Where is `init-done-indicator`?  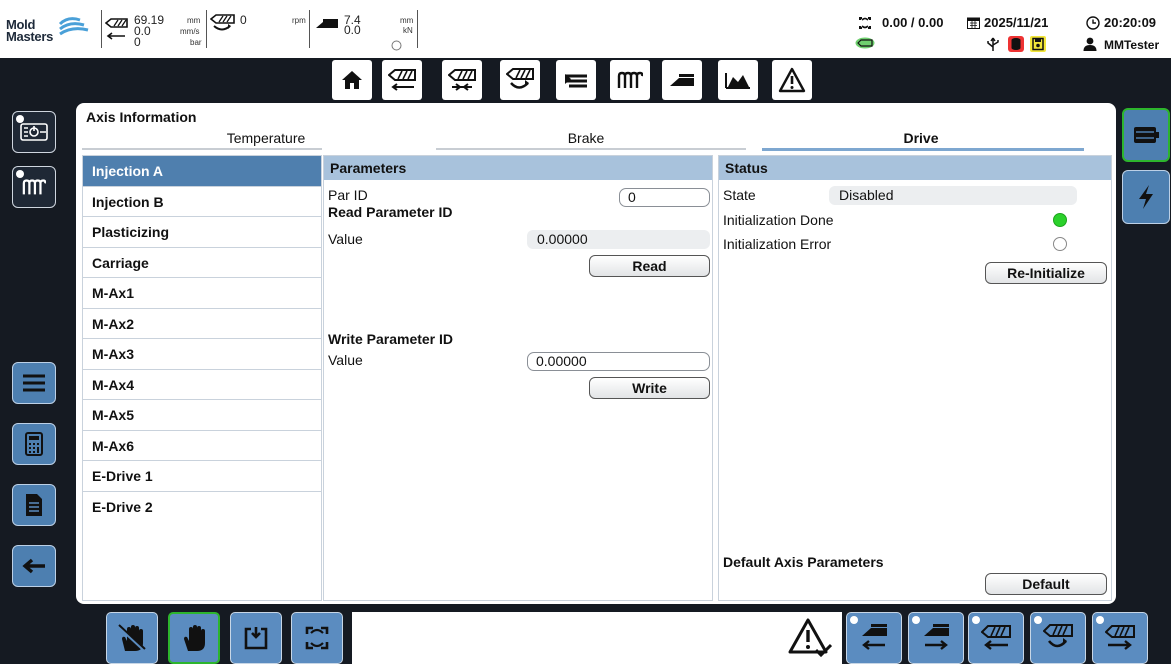
init-done-indicator is located at coordinates (1060, 220).